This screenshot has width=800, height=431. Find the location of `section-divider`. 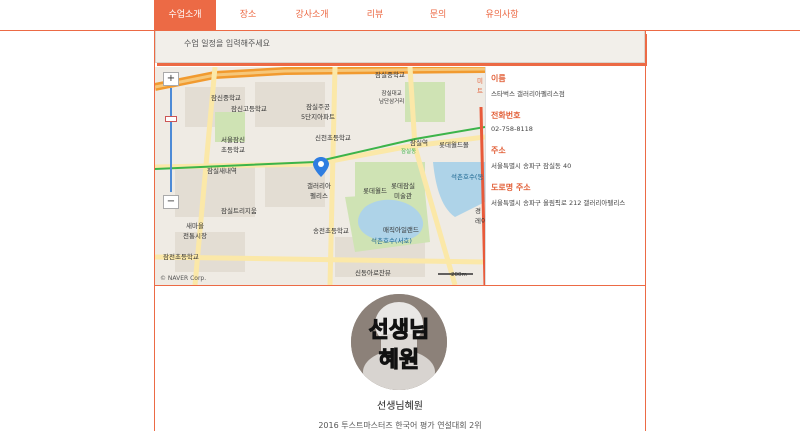

section-divider is located at coordinates (400, 285).